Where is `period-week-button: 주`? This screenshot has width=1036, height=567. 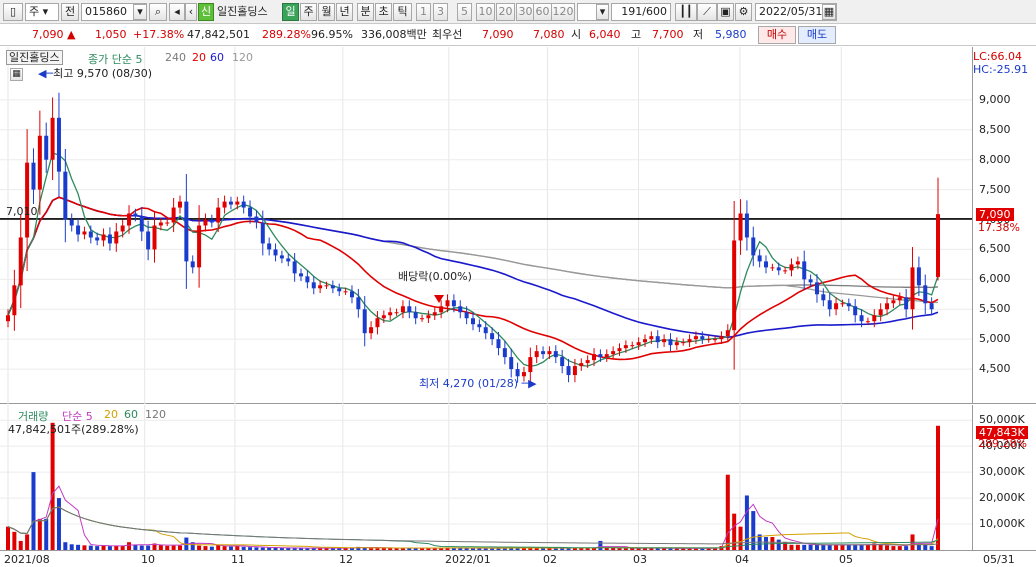
period-week-button: 주 is located at coordinates (308, 12).